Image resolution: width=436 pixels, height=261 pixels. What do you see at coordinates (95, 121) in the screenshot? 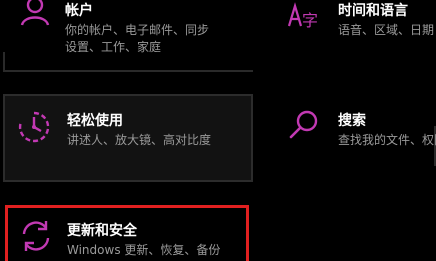
I see `tile-title: 轻松使用` at bounding box center [95, 121].